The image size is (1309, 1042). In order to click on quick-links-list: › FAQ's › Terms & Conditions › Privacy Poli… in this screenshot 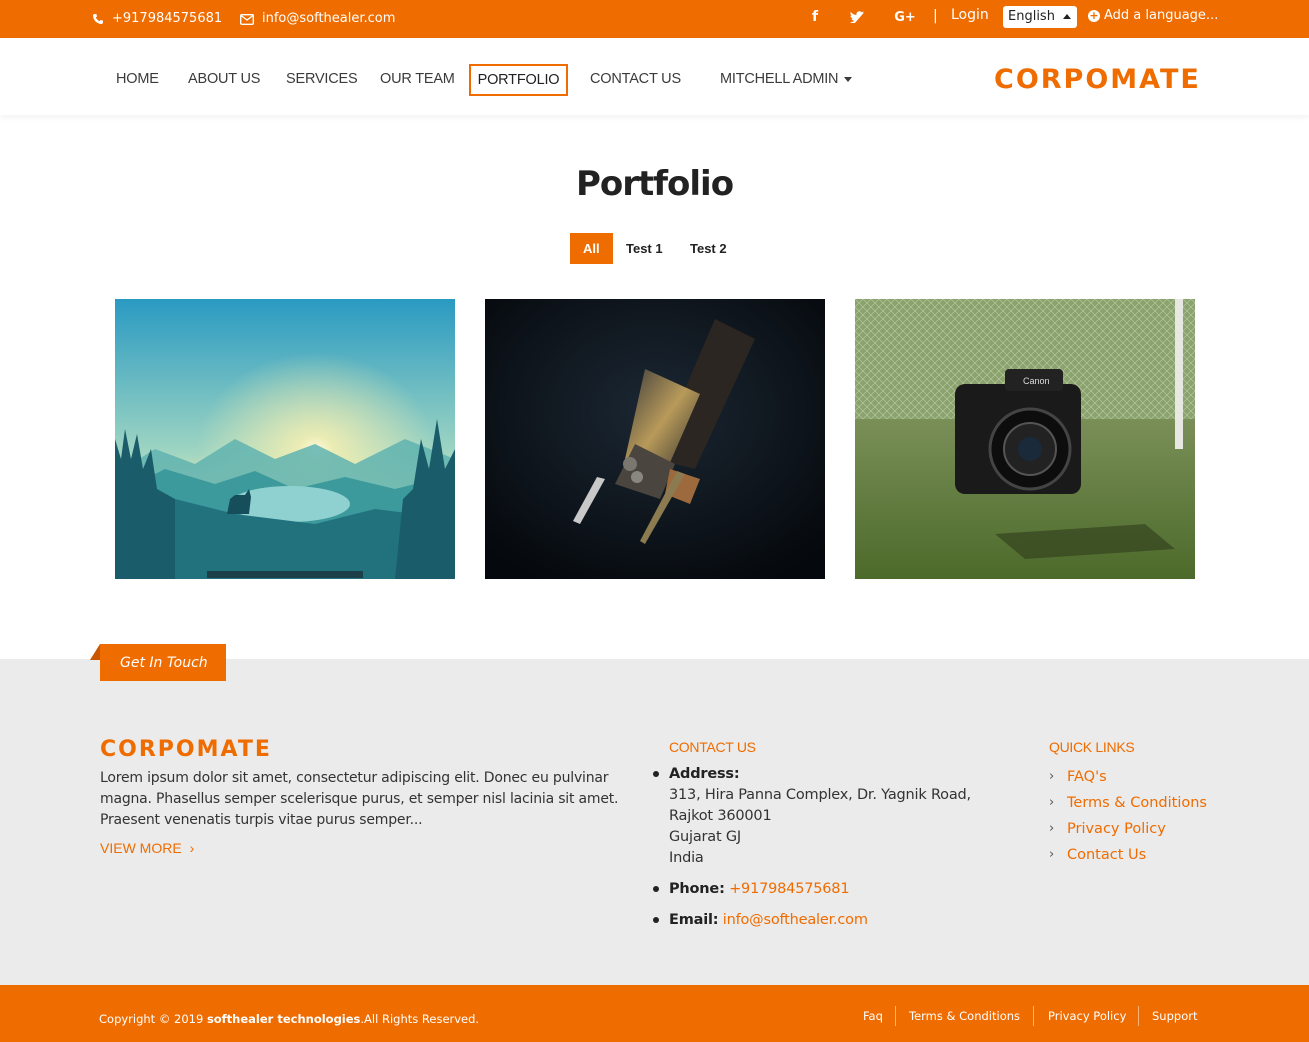, I will do `click(1128, 816)`.